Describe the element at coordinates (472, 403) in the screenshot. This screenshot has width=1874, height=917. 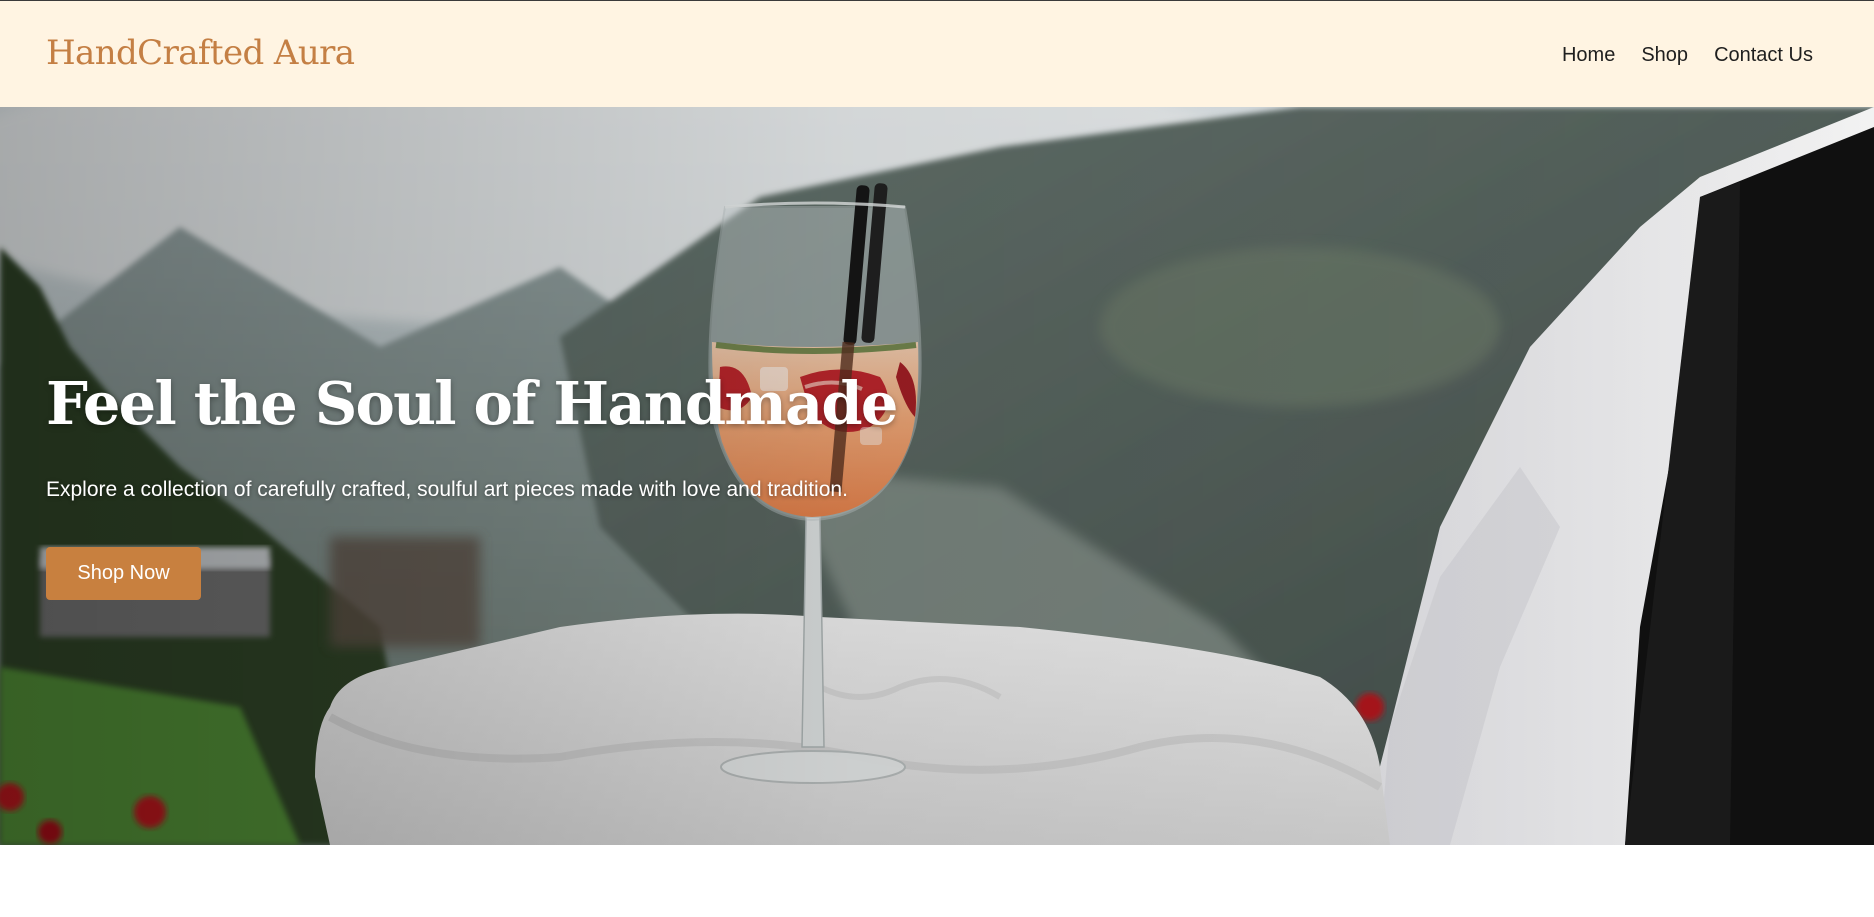
I see `hero-title: Feel the Soul of Handmade` at that location.